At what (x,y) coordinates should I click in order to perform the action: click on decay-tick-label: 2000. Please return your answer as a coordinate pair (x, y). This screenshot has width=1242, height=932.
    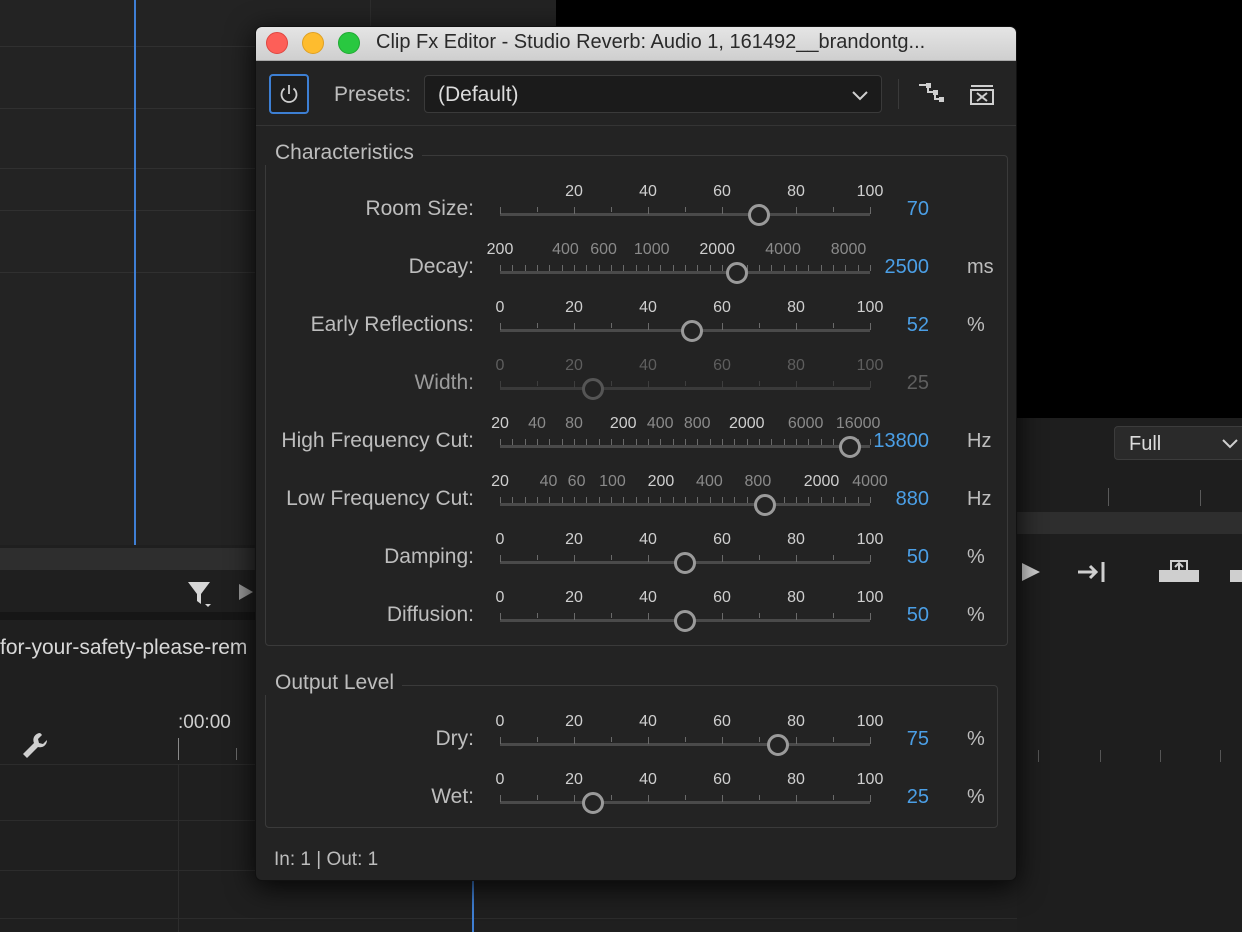
    Looking at the image, I should click on (717, 249).